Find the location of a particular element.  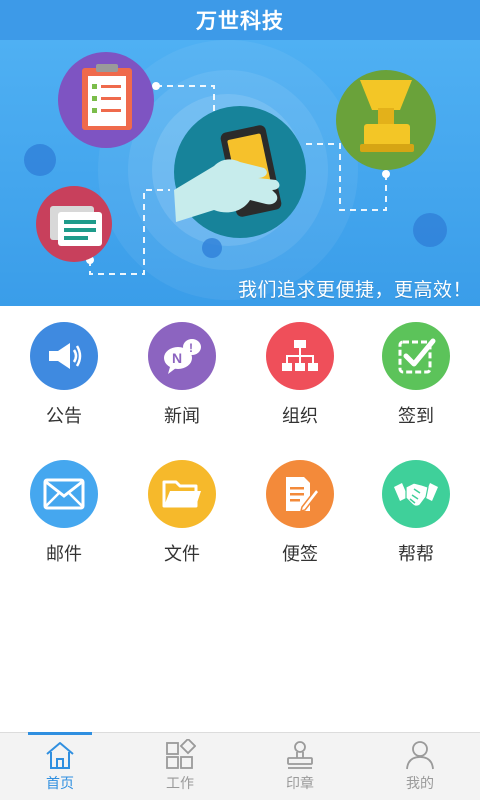

folder-icon is located at coordinates (182, 494).